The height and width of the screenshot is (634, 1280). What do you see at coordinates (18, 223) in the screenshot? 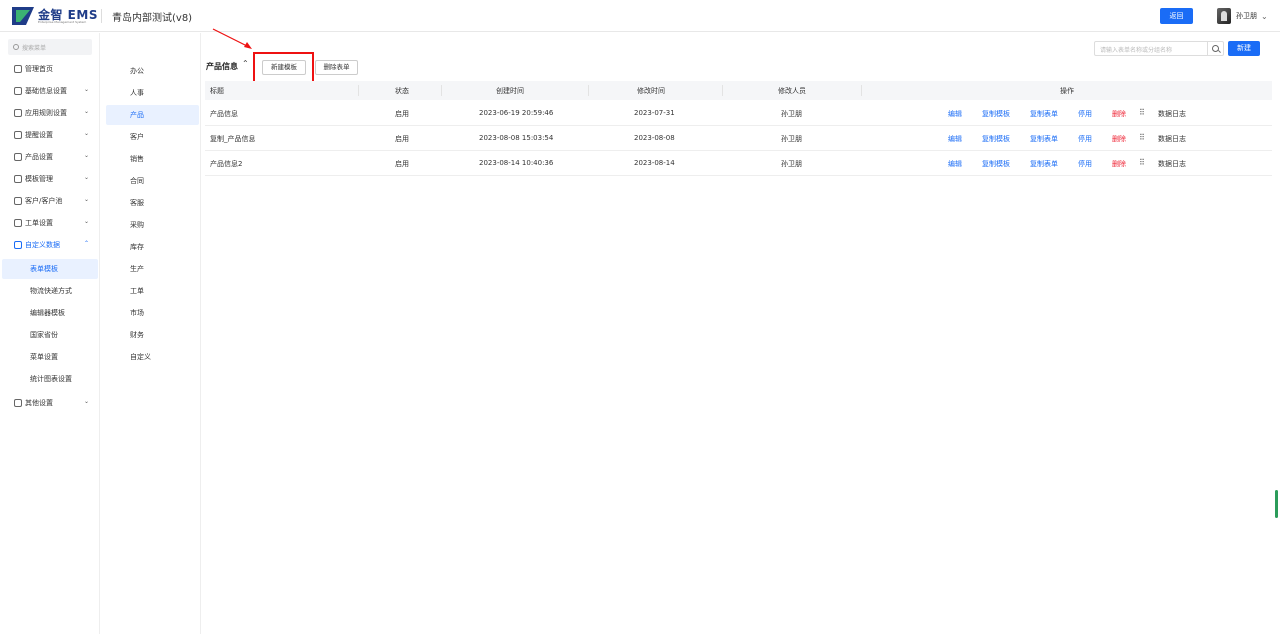
I see `ticket-icon` at bounding box center [18, 223].